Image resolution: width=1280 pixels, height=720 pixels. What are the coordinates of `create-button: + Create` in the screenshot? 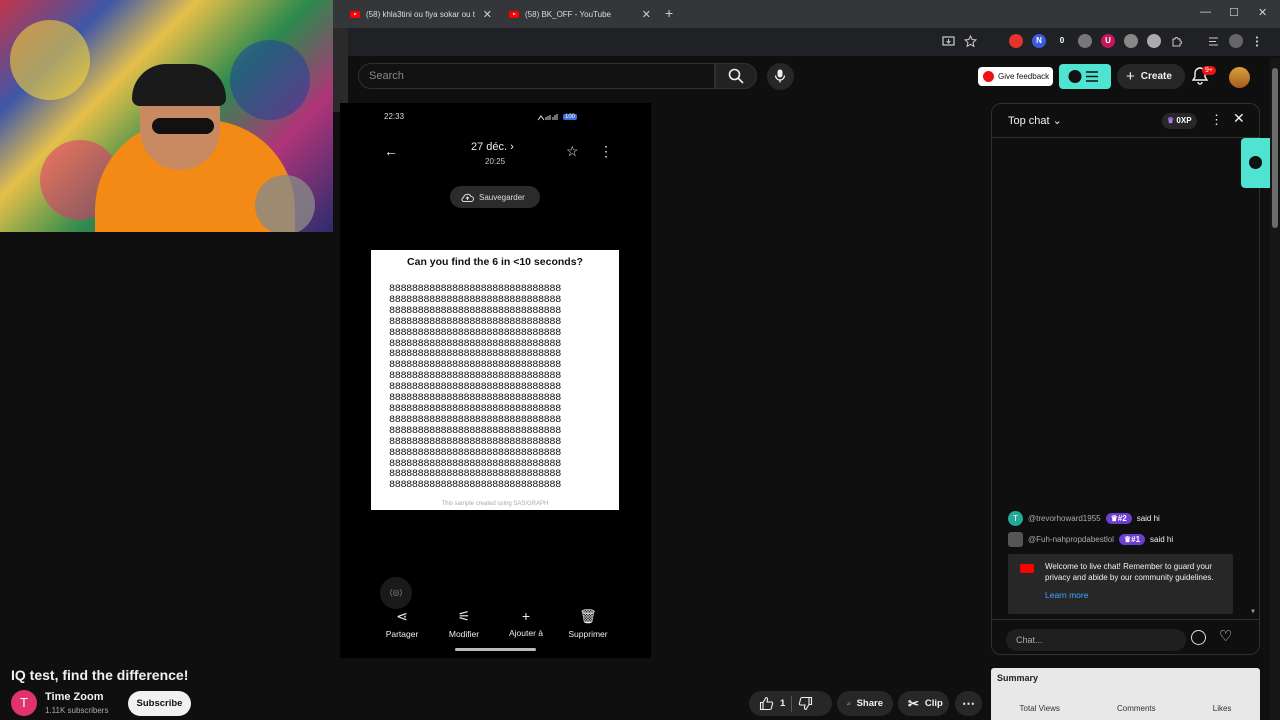 It's located at (1151, 76).